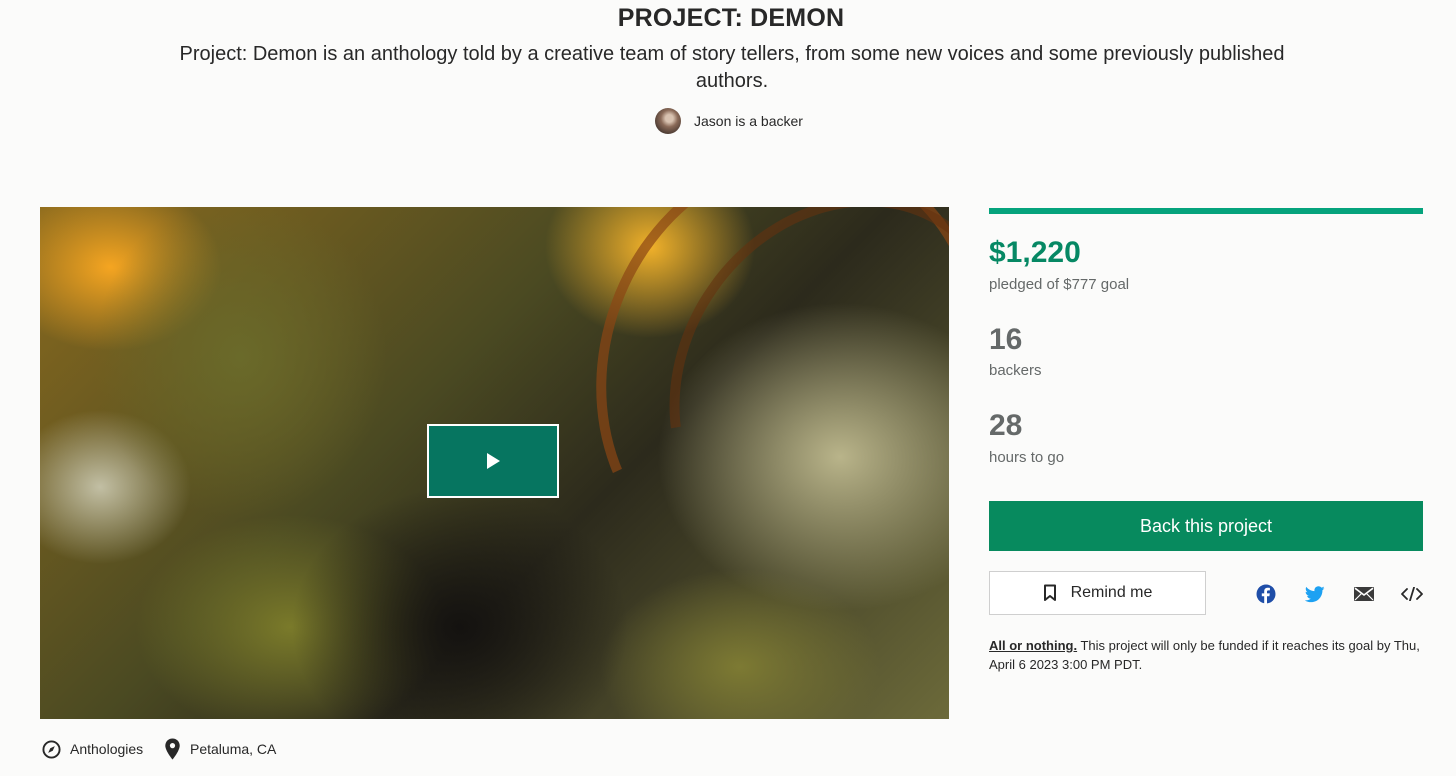 The width and height of the screenshot is (1456, 776). I want to click on remind-me-button: Remind me, so click(1097, 593).